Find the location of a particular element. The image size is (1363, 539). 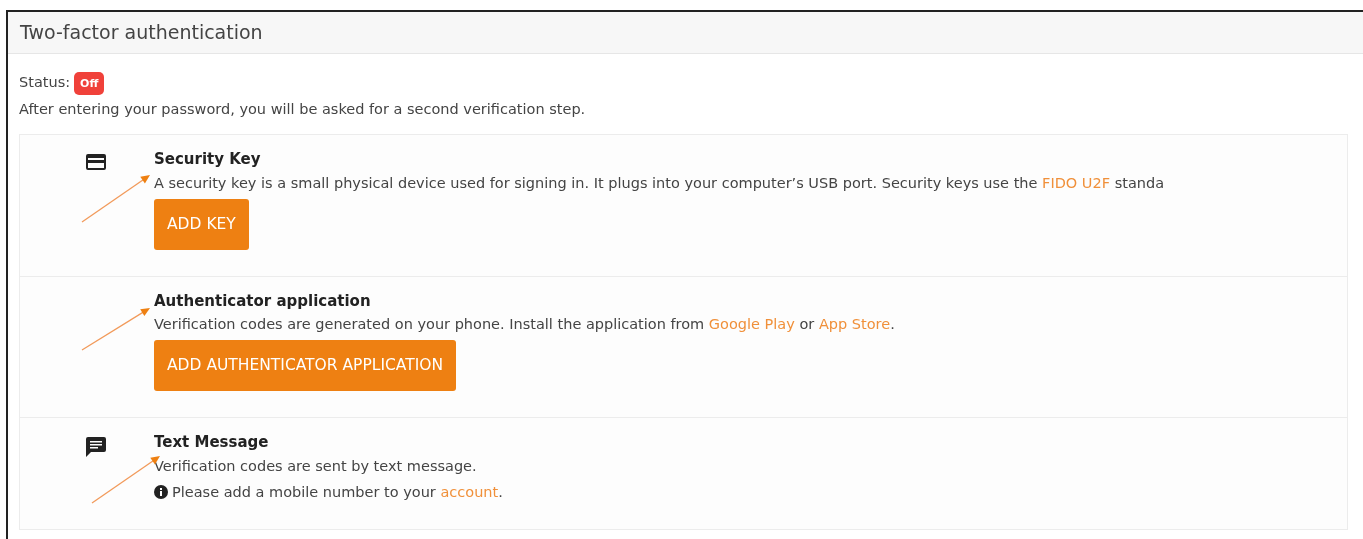

info-icon is located at coordinates (161, 492).